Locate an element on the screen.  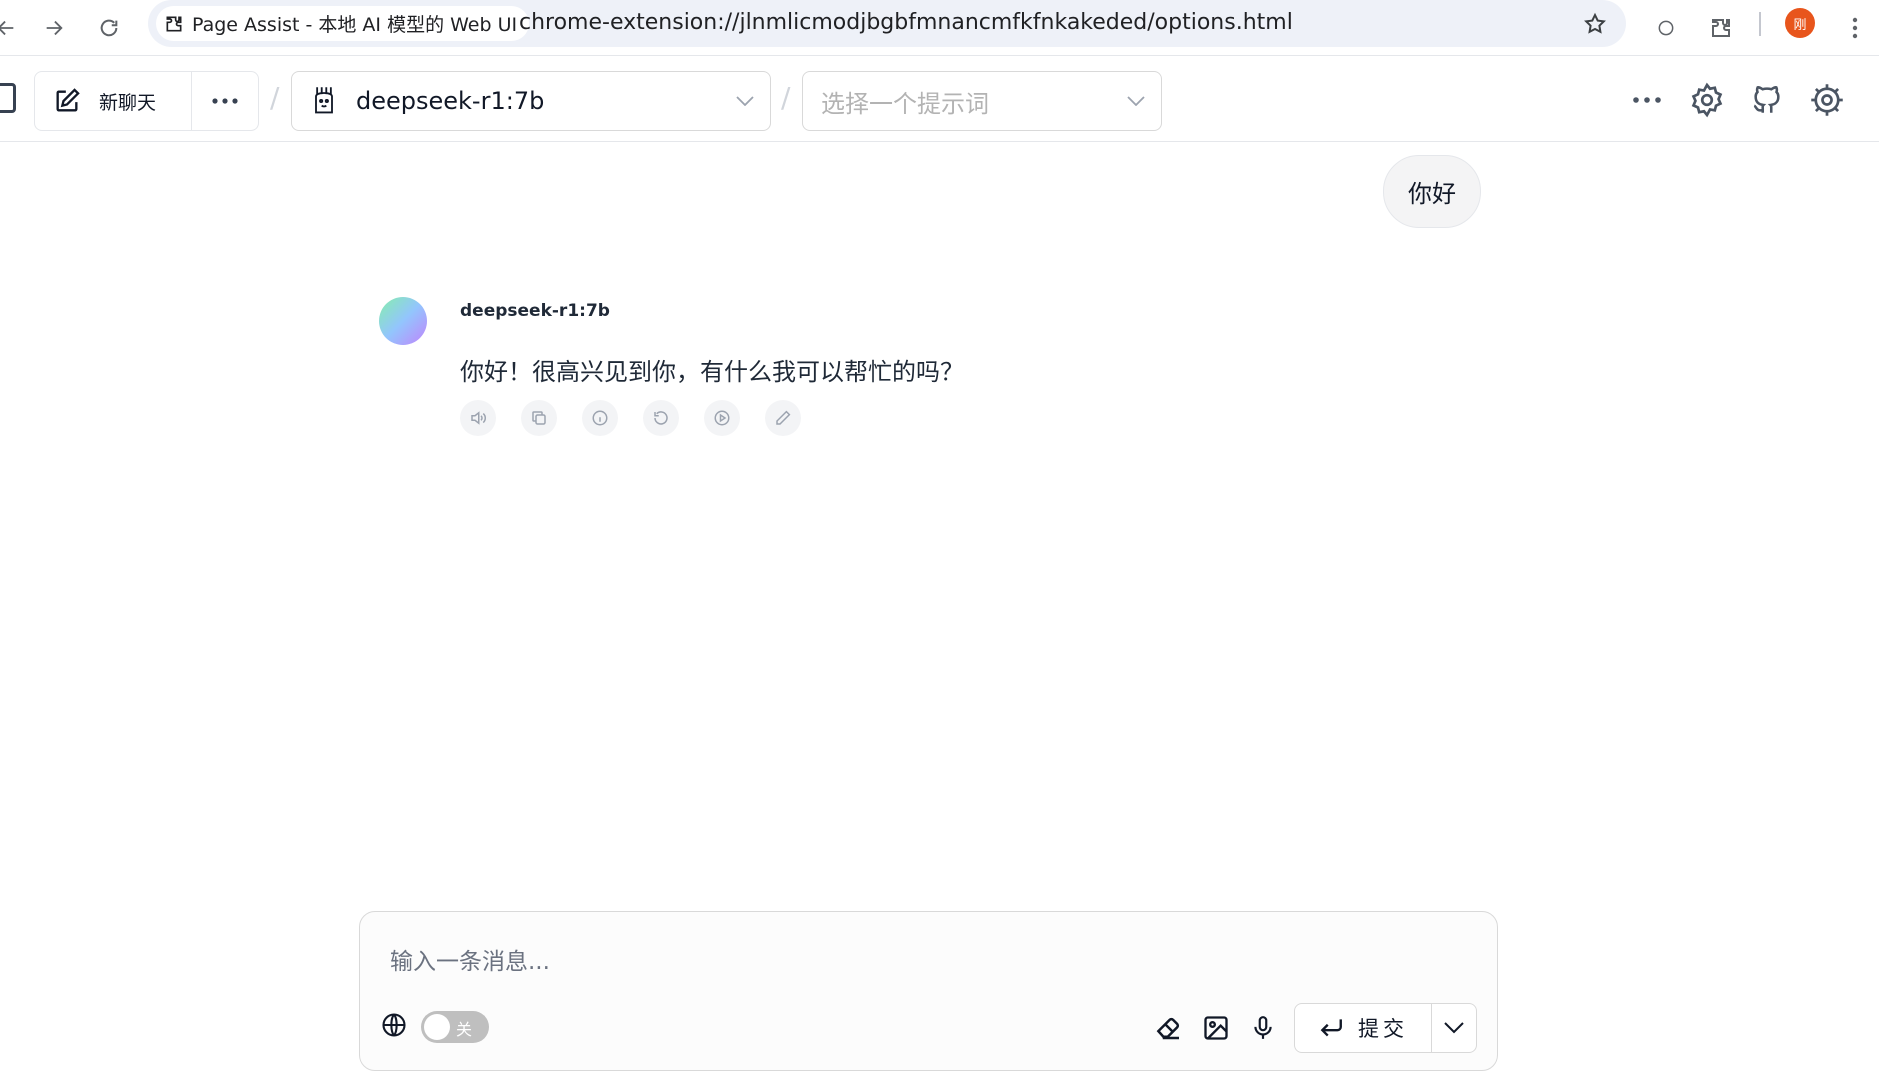
pencil-icon is located at coordinates (783, 417).